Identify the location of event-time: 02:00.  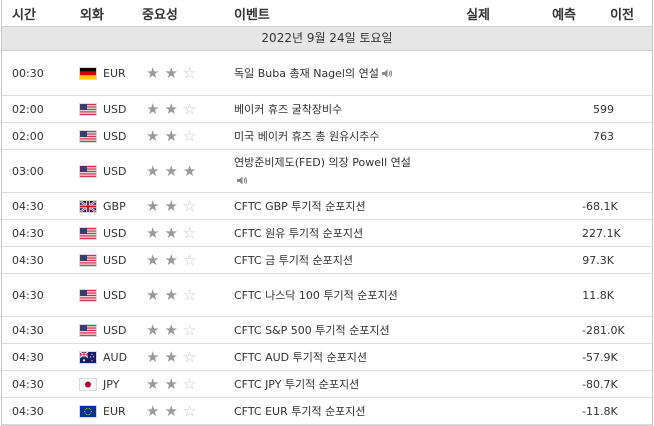
(28, 109).